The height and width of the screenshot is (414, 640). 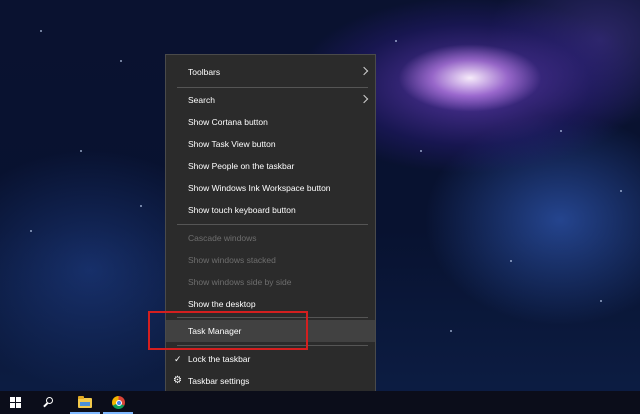 What do you see at coordinates (222, 238) in the screenshot?
I see `menu-item-label: Cascade windows` at bounding box center [222, 238].